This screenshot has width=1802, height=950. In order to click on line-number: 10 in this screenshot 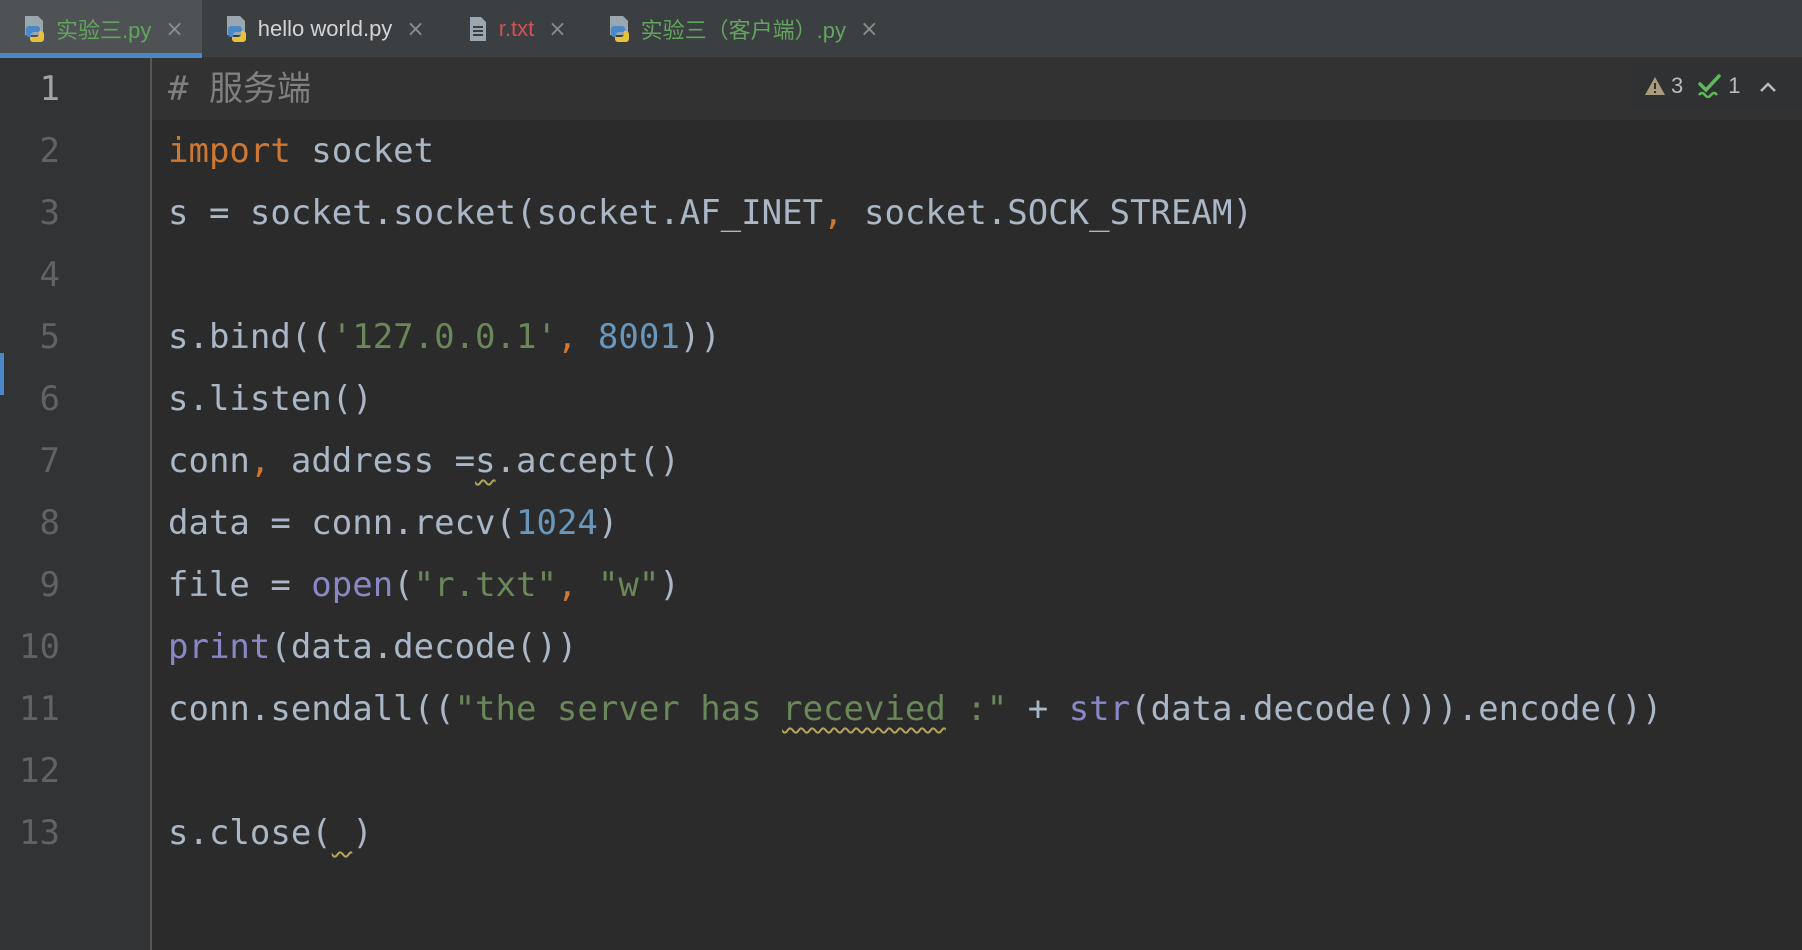, I will do `click(39, 647)`.